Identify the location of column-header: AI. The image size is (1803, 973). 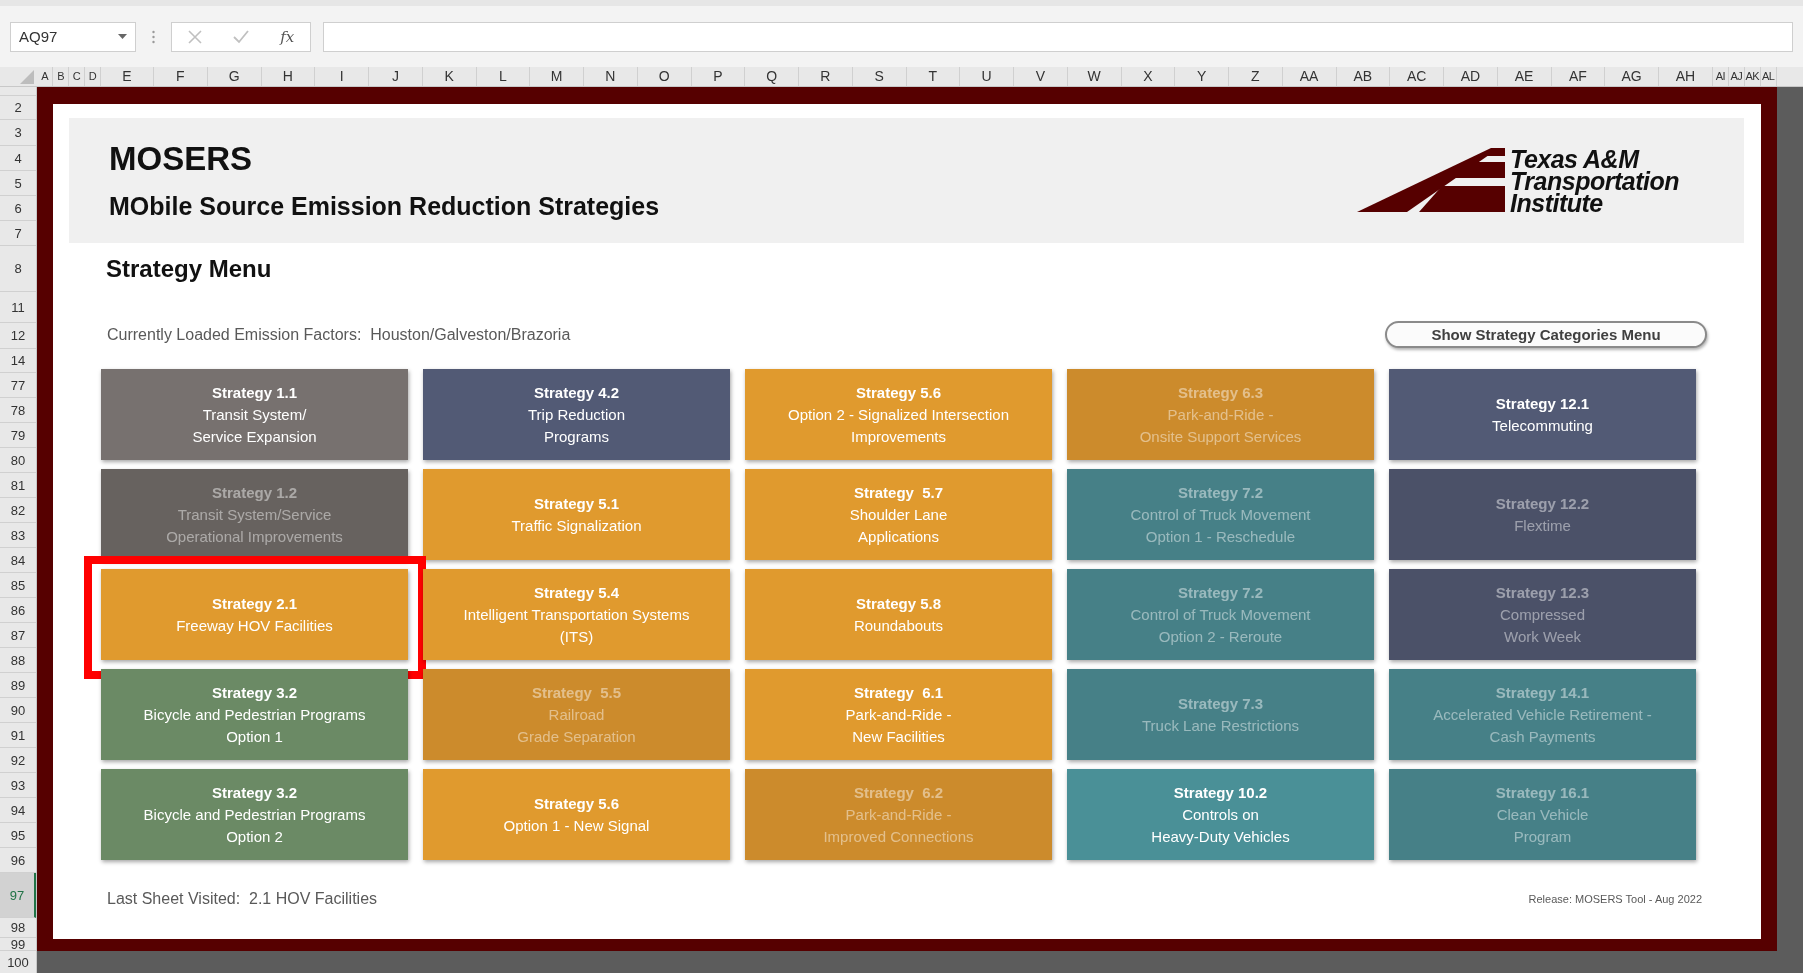
(1720, 76).